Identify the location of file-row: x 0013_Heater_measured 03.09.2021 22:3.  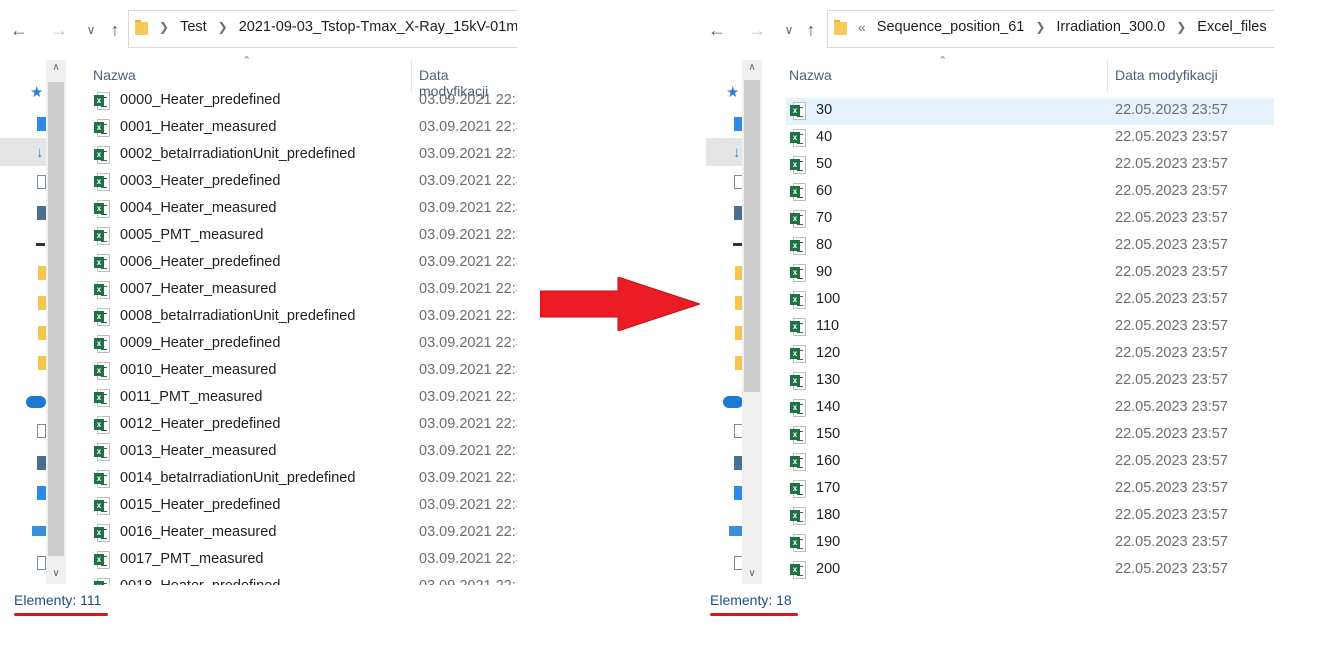
(291, 452).